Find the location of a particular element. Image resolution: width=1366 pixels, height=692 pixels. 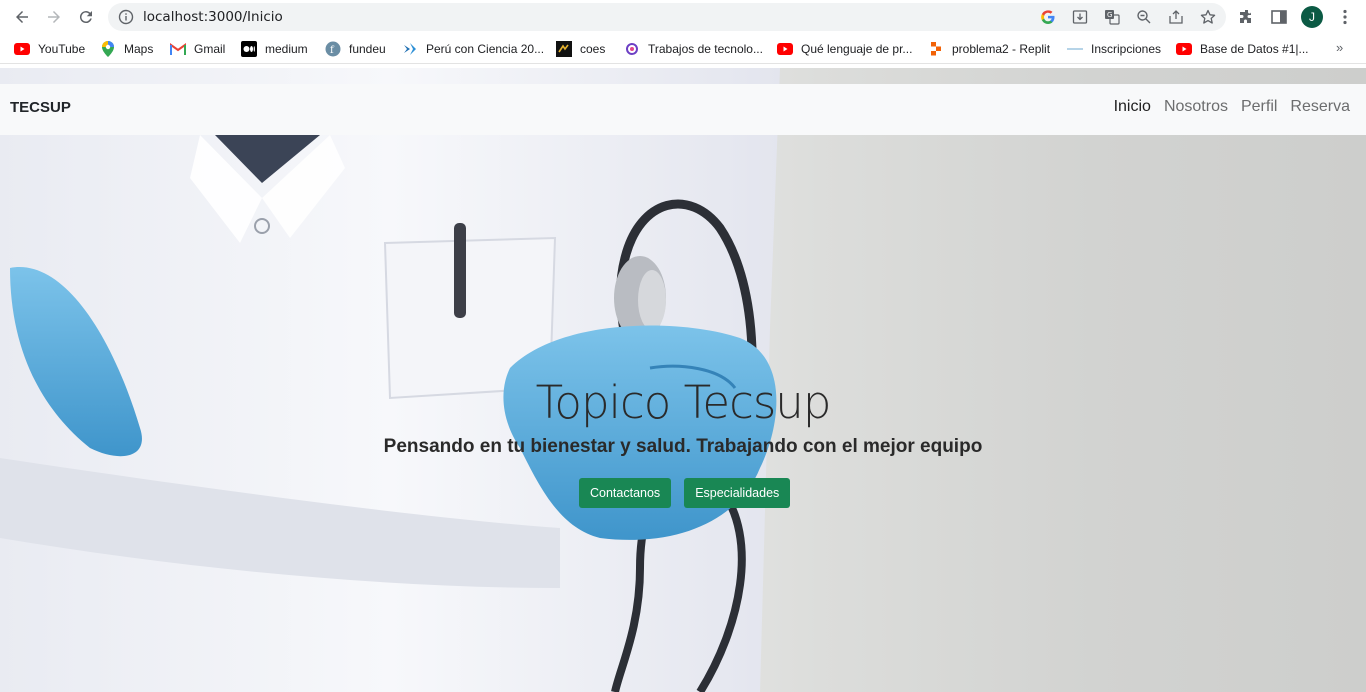

bookmark-inscripciones: Inscripciones is located at coordinates (1114, 49).